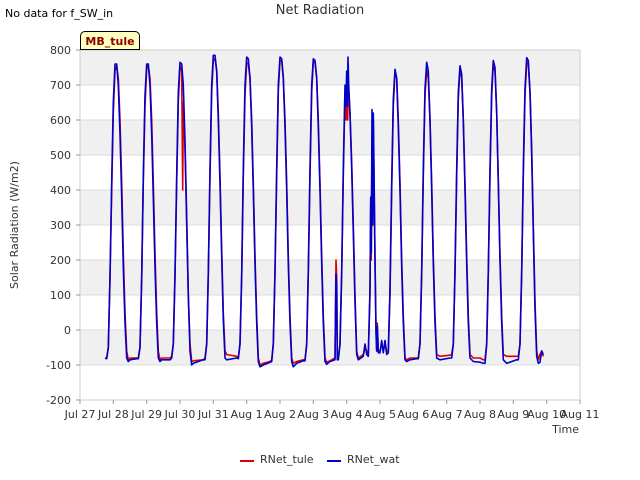 The image size is (640, 480). Describe the element at coordinates (60, 85) in the screenshot. I see `y-tick-label: 700` at that location.